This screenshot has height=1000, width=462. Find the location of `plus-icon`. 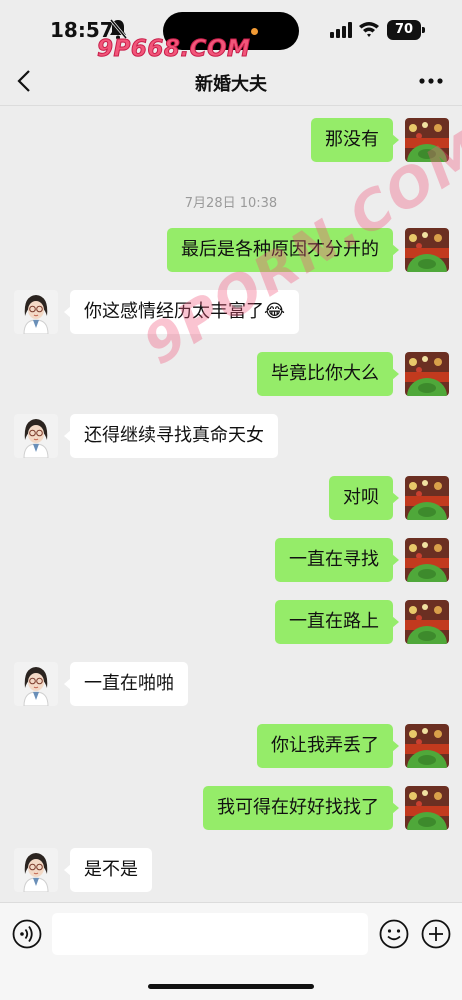

plus-icon is located at coordinates (436, 934).